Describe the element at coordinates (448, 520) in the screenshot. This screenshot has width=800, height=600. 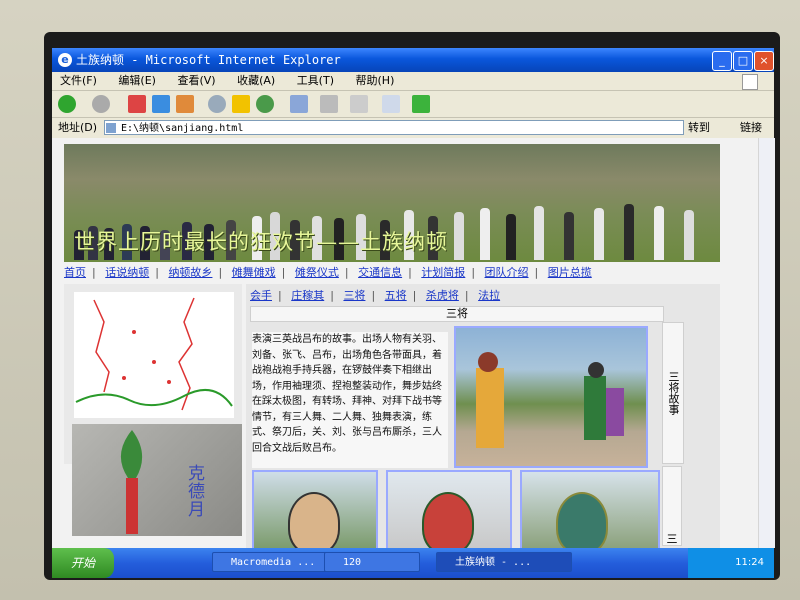
I see `mask-red-icon` at that location.